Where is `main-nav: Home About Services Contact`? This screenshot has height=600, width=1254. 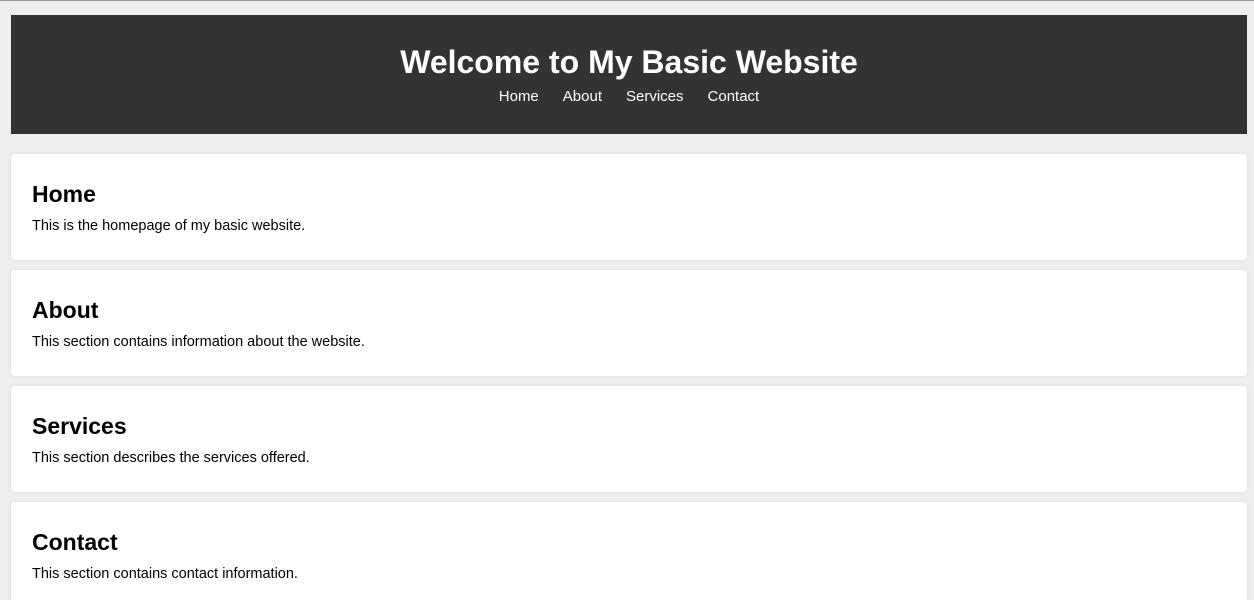
main-nav: Home About Services Contact is located at coordinates (629, 97).